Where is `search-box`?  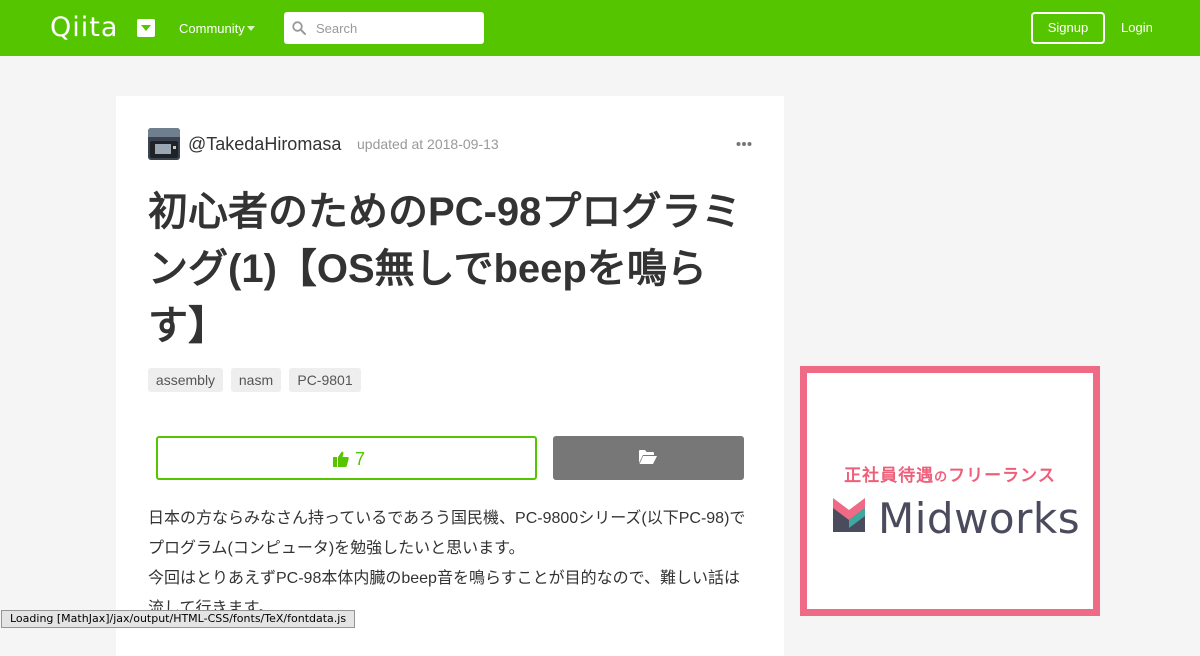
search-box is located at coordinates (384, 28).